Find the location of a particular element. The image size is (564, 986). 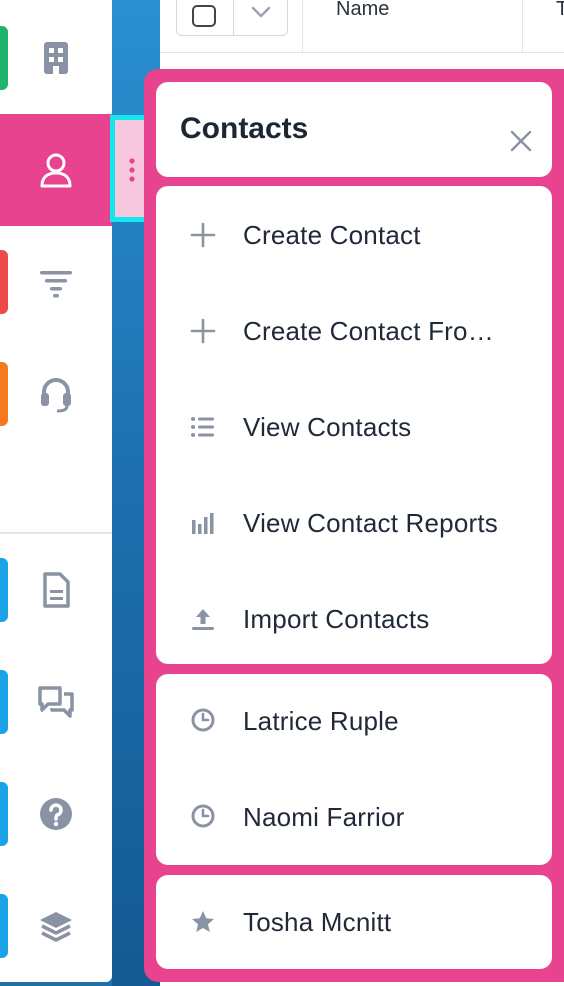

flyout-header: Contacts is located at coordinates (354, 129).